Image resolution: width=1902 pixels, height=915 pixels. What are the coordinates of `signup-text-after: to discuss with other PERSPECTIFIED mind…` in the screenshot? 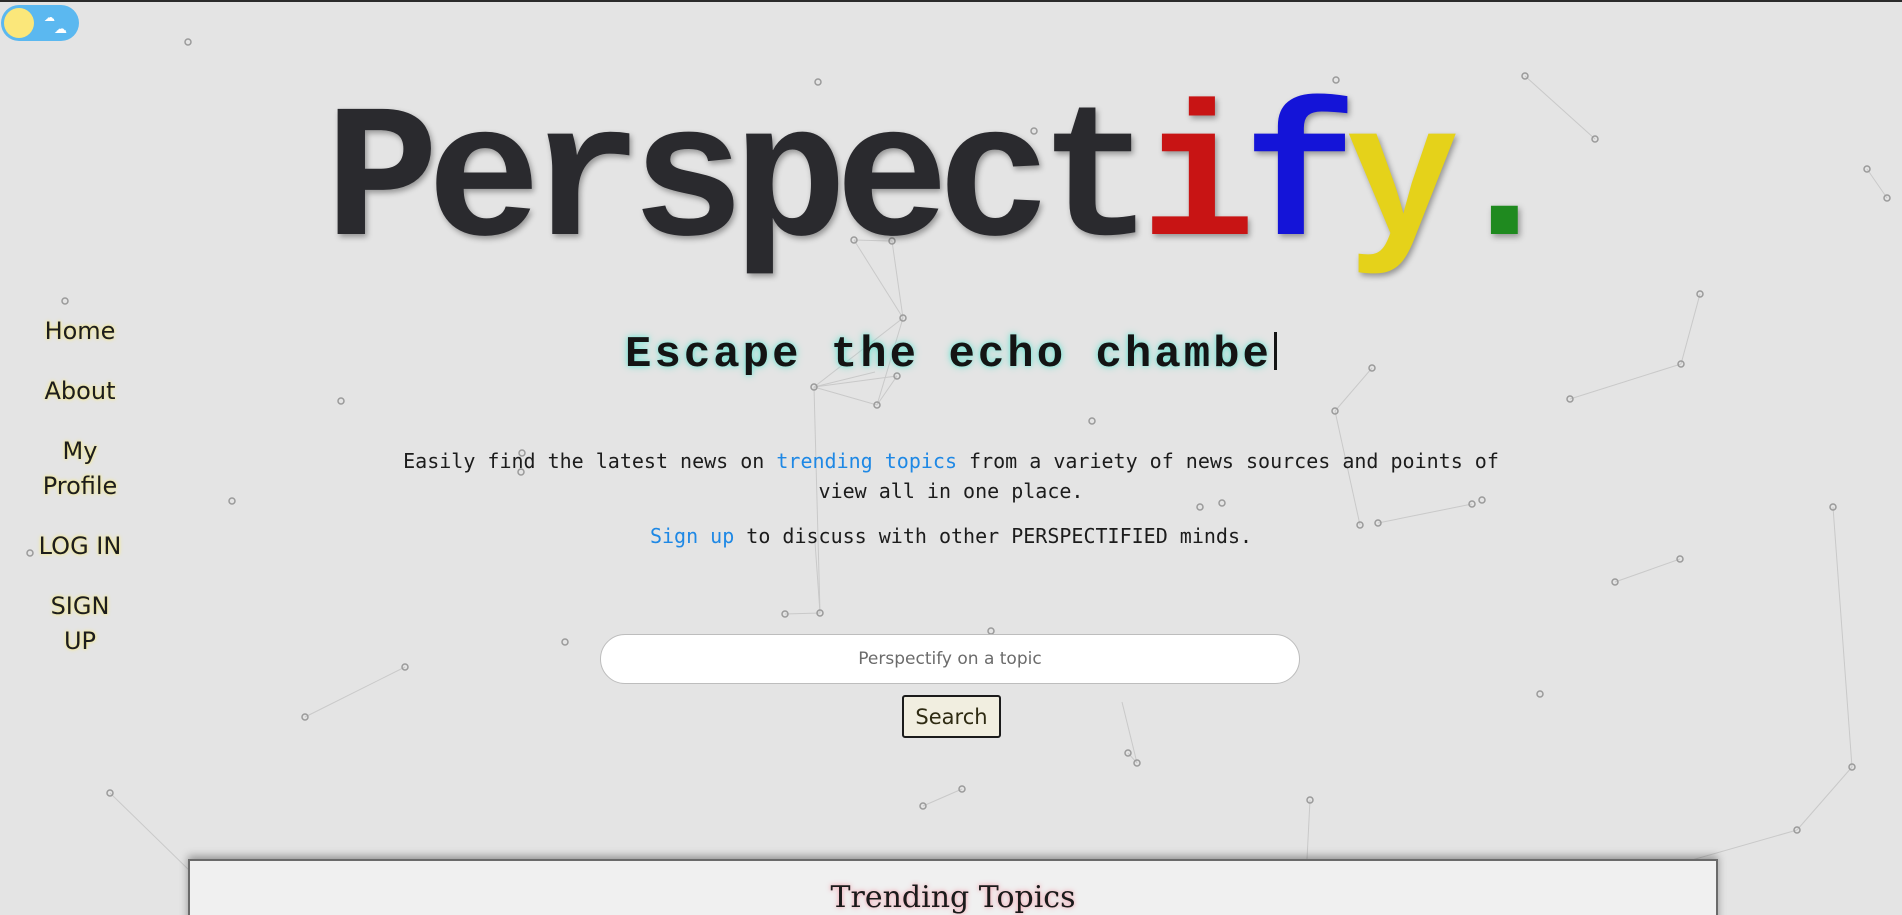 It's located at (993, 536).